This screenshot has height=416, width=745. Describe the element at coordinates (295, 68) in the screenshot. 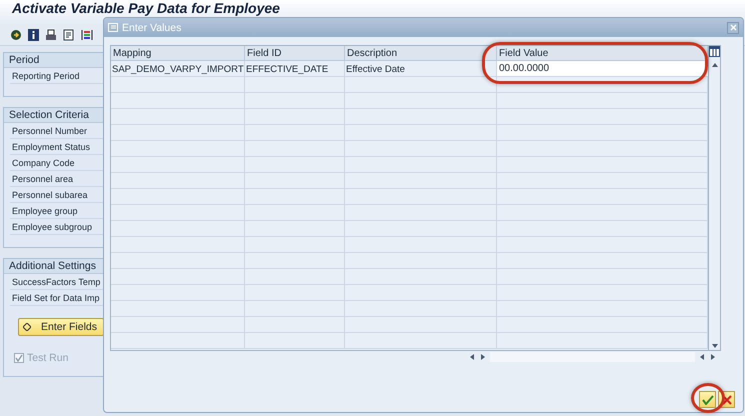

I see `table-cell: EFFECTIVE_DATE` at that location.